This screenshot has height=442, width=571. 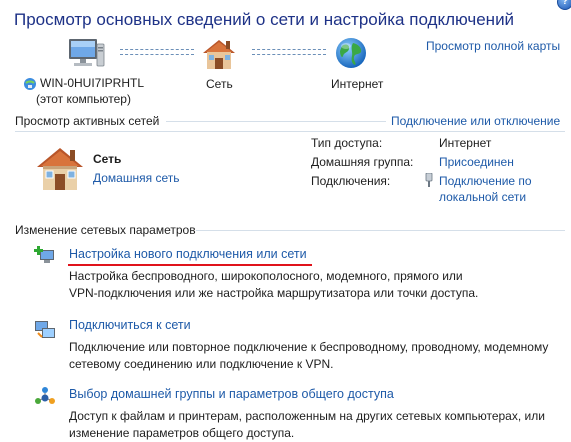 What do you see at coordinates (219, 84) in the screenshot?
I see `network-label: Сеть` at bounding box center [219, 84].